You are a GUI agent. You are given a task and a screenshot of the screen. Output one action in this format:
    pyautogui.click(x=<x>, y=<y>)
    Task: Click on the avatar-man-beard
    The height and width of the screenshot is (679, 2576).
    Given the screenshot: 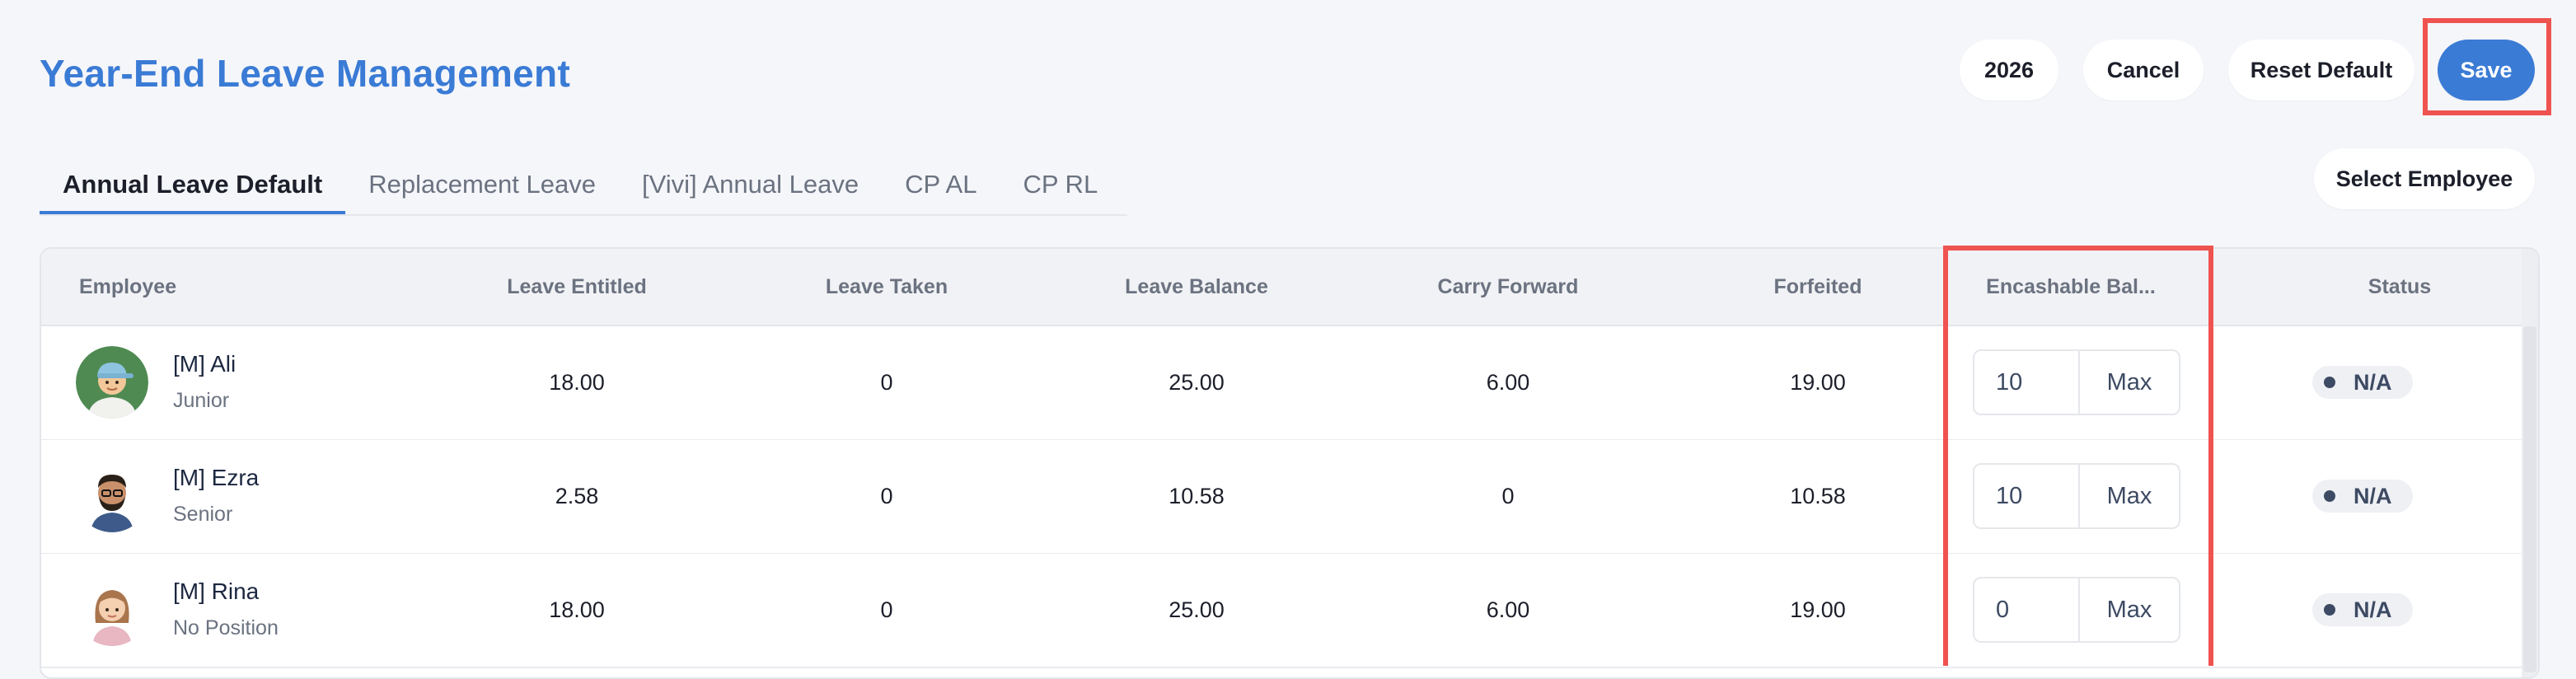 What is the action you would take?
    pyautogui.click(x=112, y=496)
    